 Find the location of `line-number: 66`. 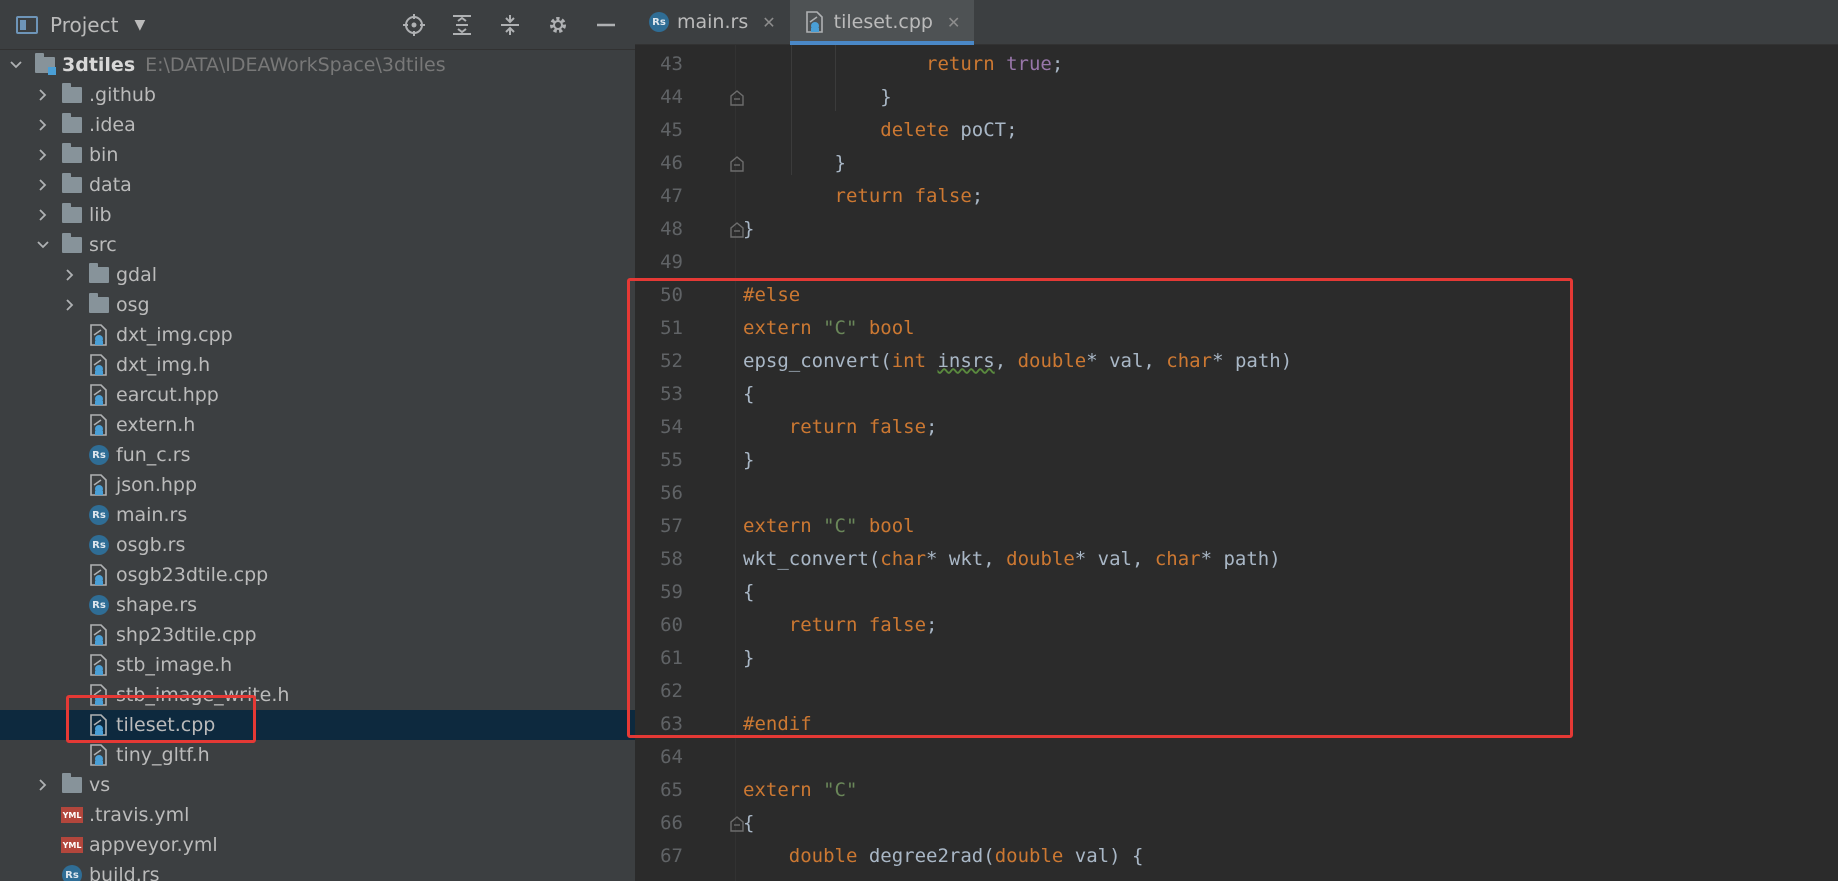

line-number: 66 is located at coordinates (671, 822).